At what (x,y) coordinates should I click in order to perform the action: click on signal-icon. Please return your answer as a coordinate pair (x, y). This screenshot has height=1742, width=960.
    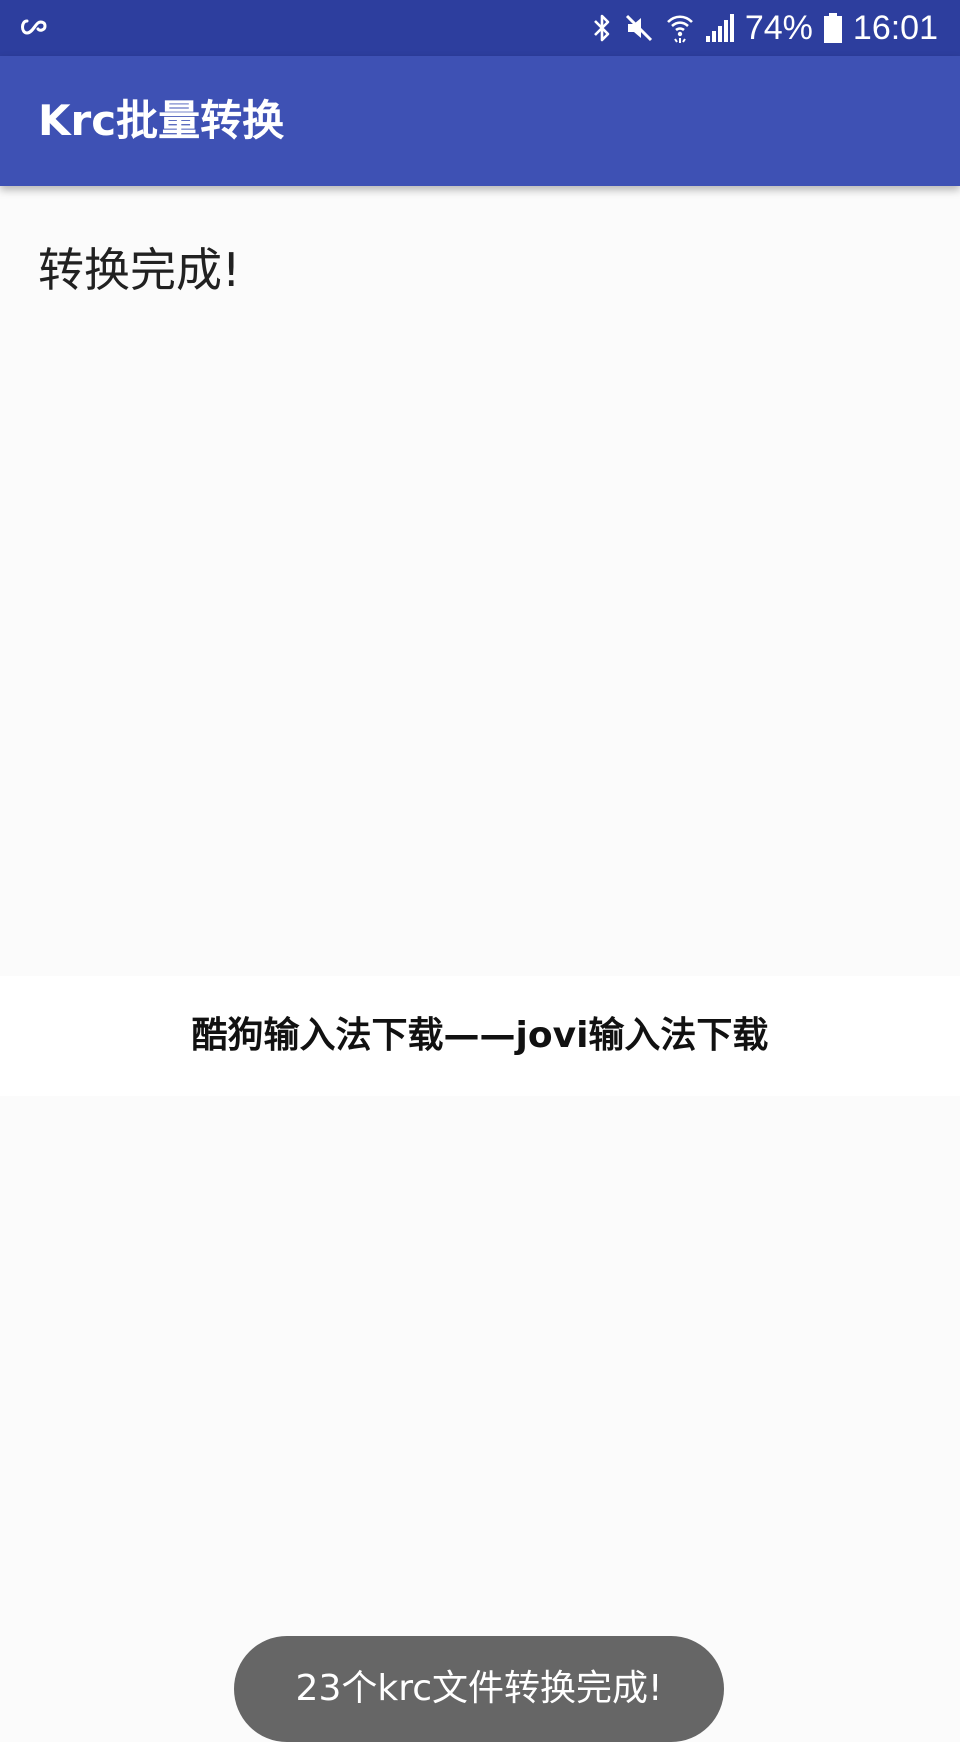
    Looking at the image, I should click on (720, 28).